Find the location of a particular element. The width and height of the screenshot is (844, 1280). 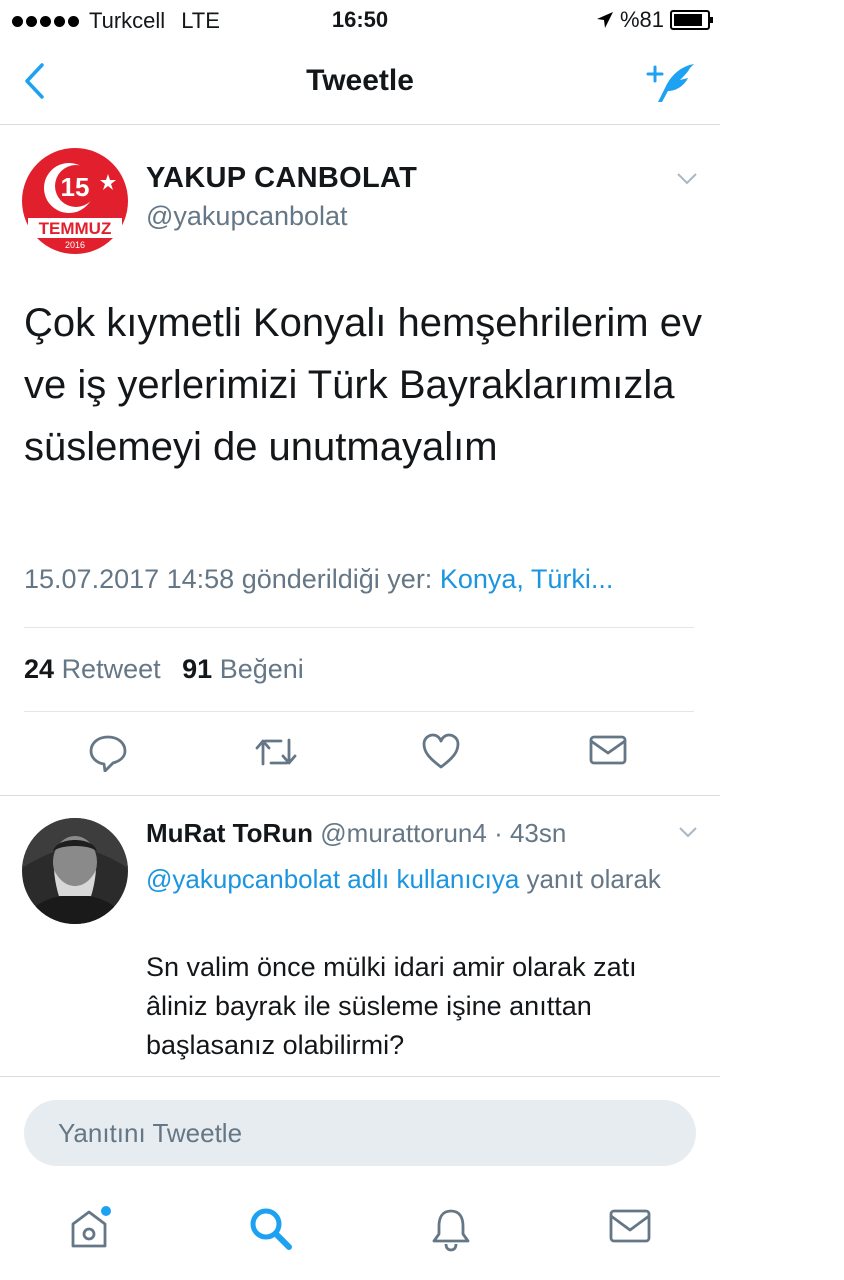

home-icon is located at coordinates (91, 1227).